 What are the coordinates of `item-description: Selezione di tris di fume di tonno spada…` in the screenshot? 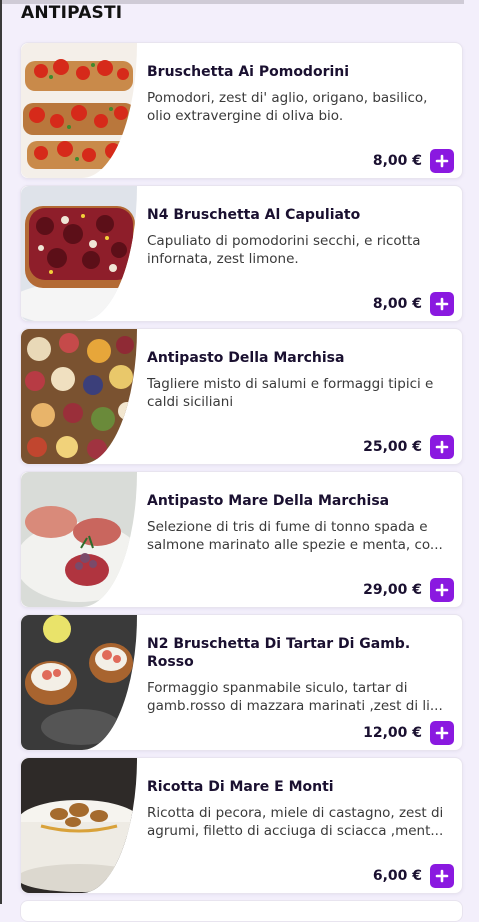 It's located at (295, 536).